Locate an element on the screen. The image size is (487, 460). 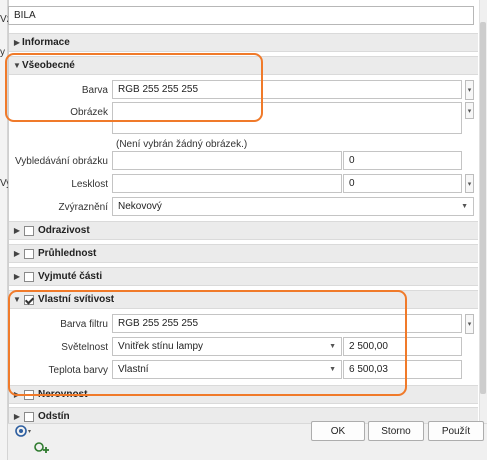
zvyrazneni-label: Zvýraznění is located at coordinates (83, 207).